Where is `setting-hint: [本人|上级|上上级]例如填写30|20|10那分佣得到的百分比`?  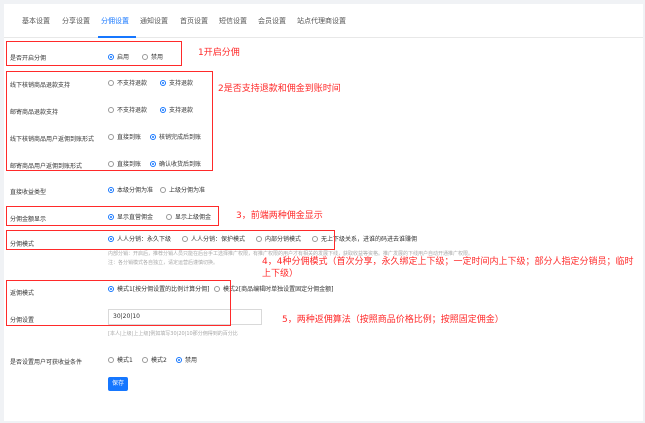
setting-hint: [本人|上级|上上级]例如填写30|20|10那分佣得到的百分比 is located at coordinates (173, 334).